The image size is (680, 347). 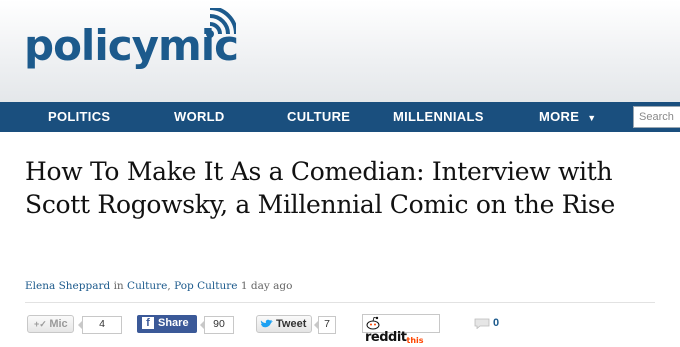 What do you see at coordinates (266, 286) in the screenshot?
I see `post-time: 1 day ago` at bounding box center [266, 286].